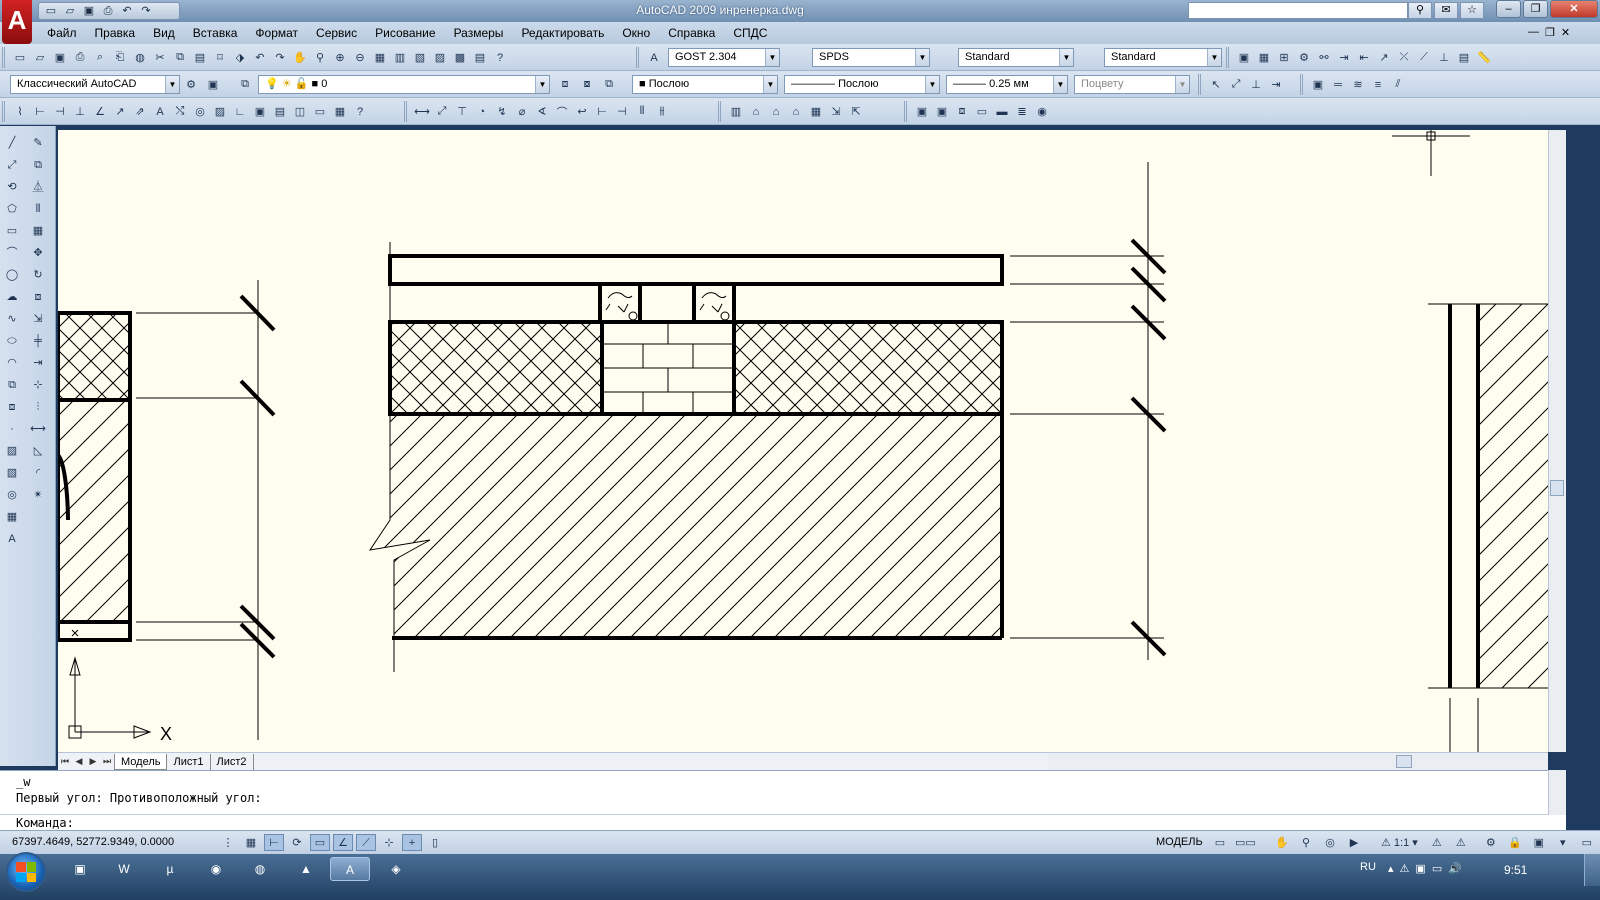  What do you see at coordinates (422, 112) in the screenshot?
I see `dim-linear-icon: ⟷` at bounding box center [422, 112].